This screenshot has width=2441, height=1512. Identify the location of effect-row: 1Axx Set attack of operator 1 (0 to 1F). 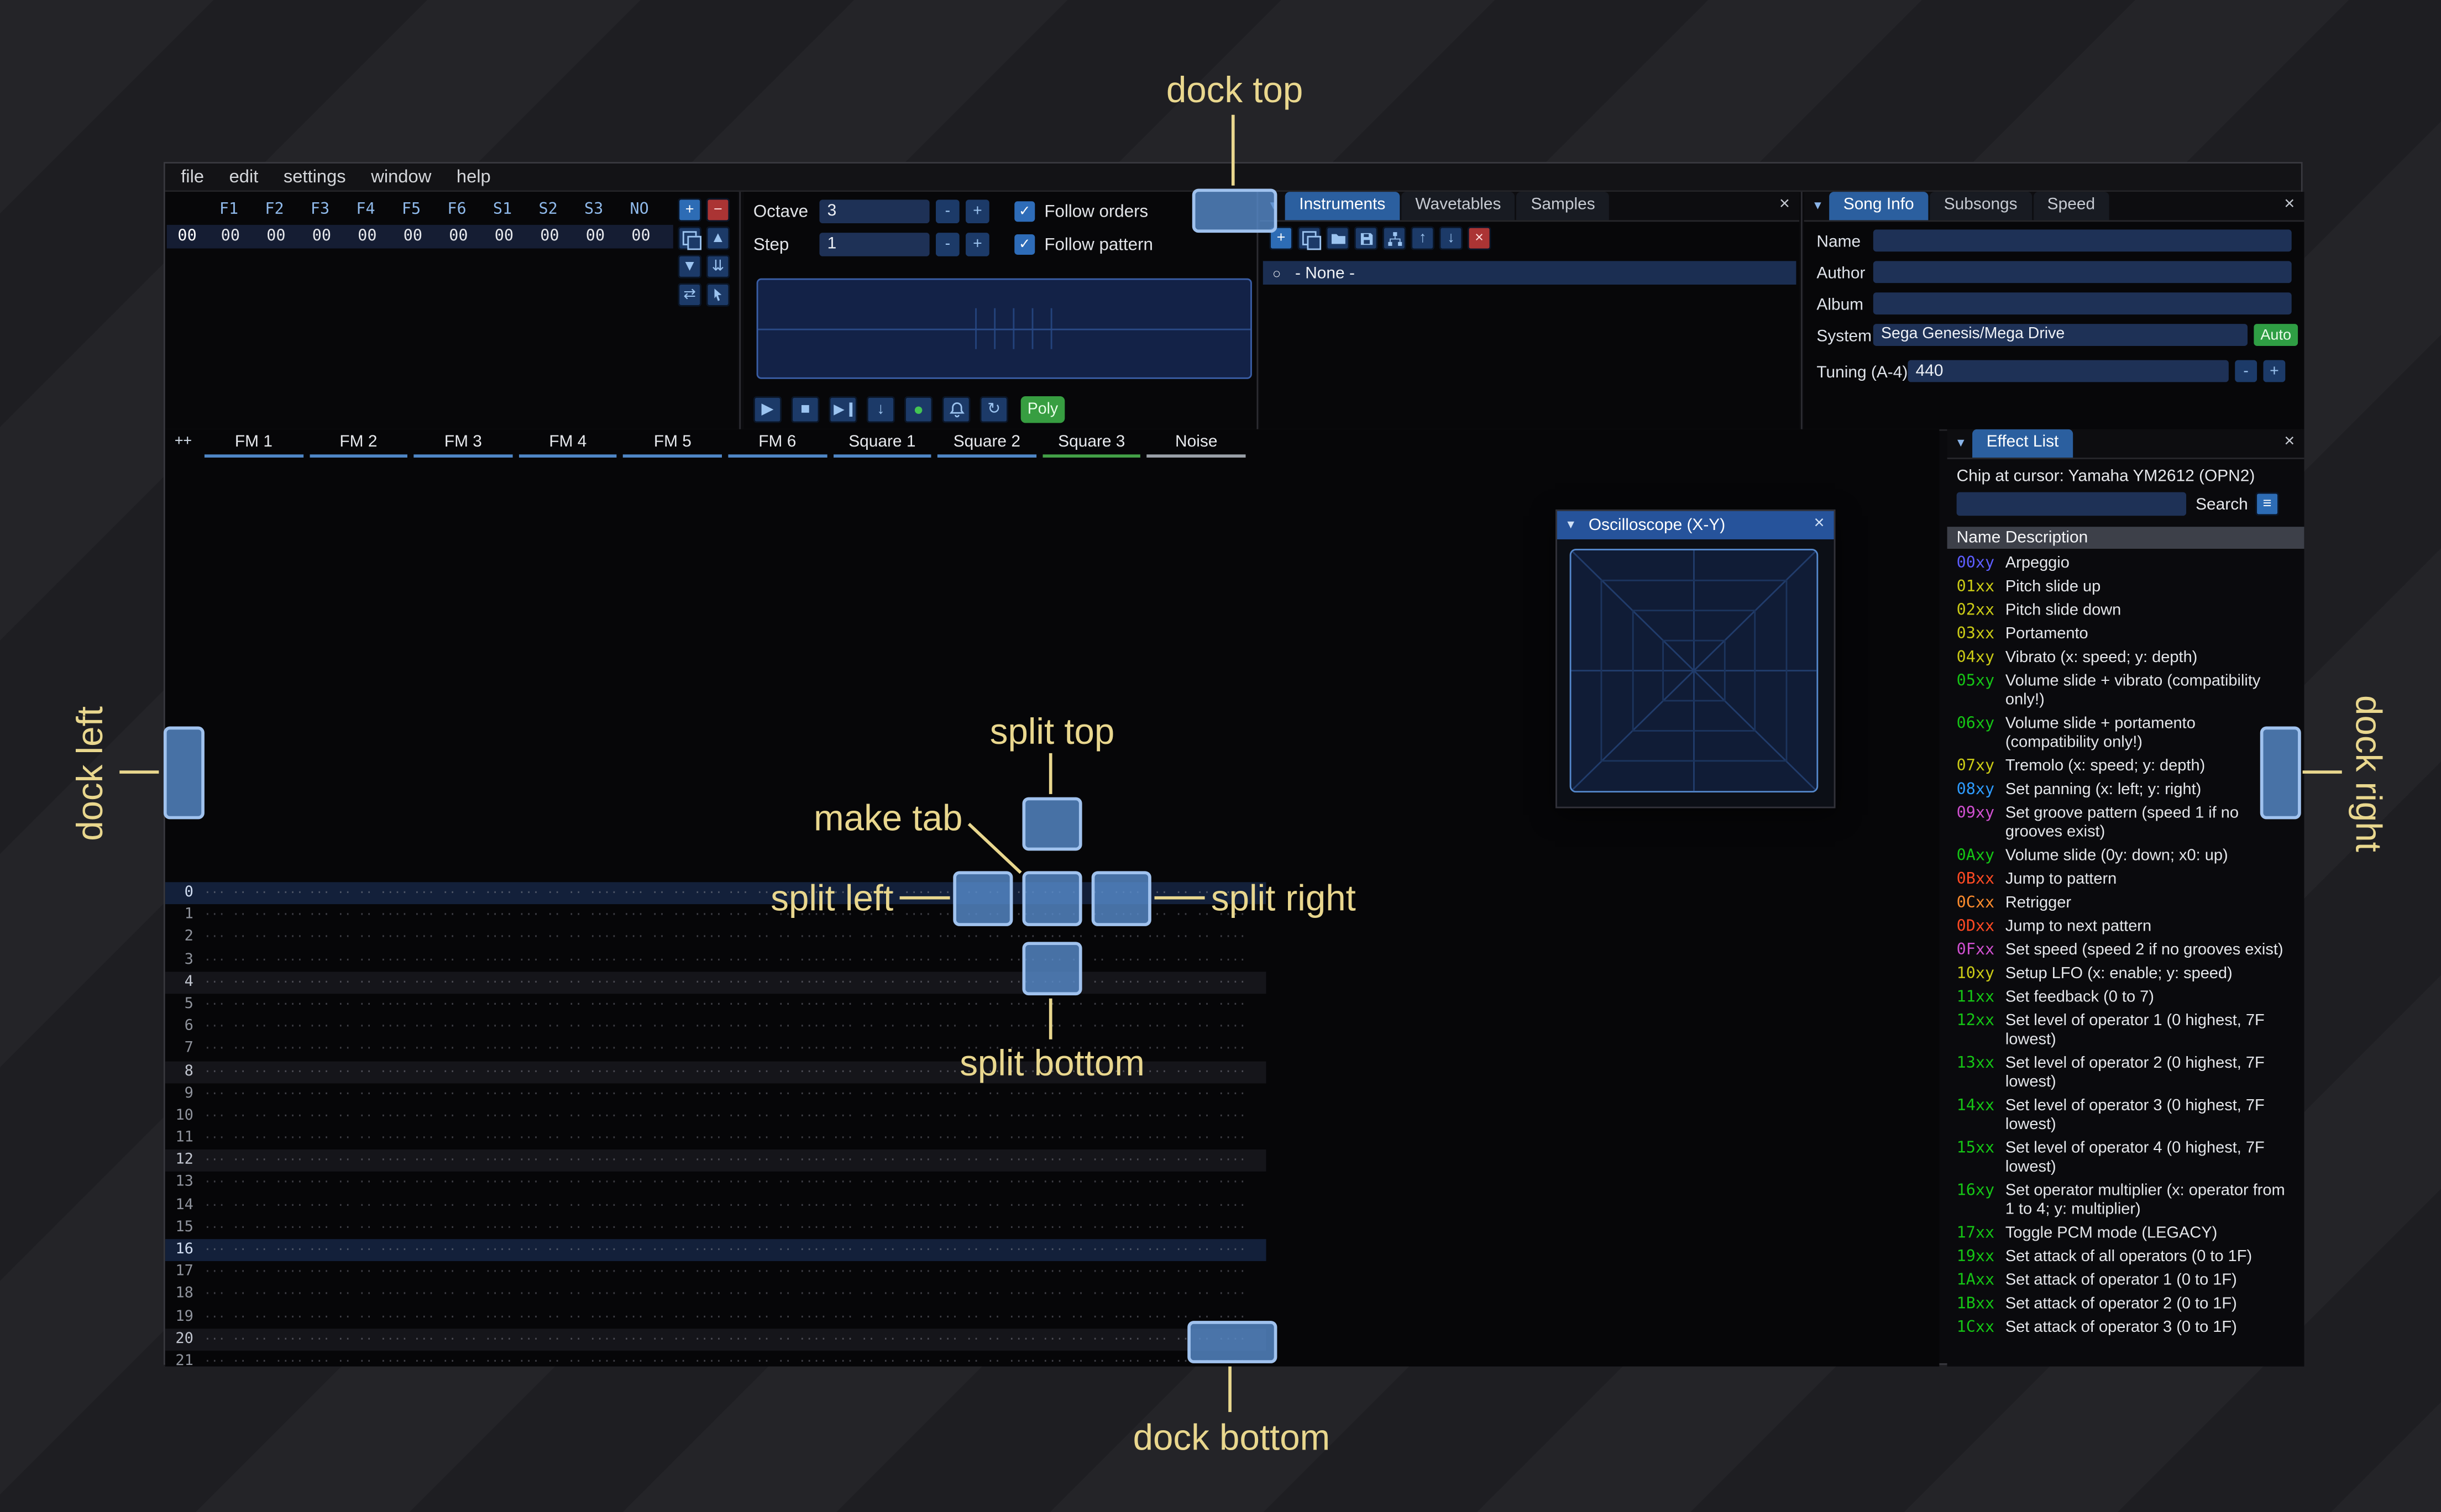
(2125, 1281).